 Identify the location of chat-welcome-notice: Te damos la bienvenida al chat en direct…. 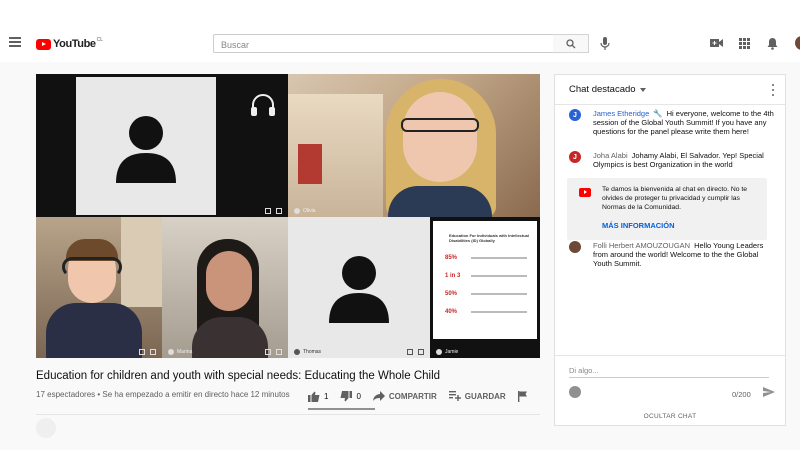
(667, 209).